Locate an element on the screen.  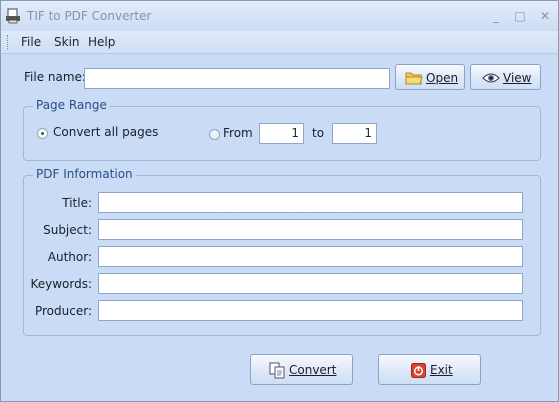
exit-button-label: Exit is located at coordinates (441, 370).